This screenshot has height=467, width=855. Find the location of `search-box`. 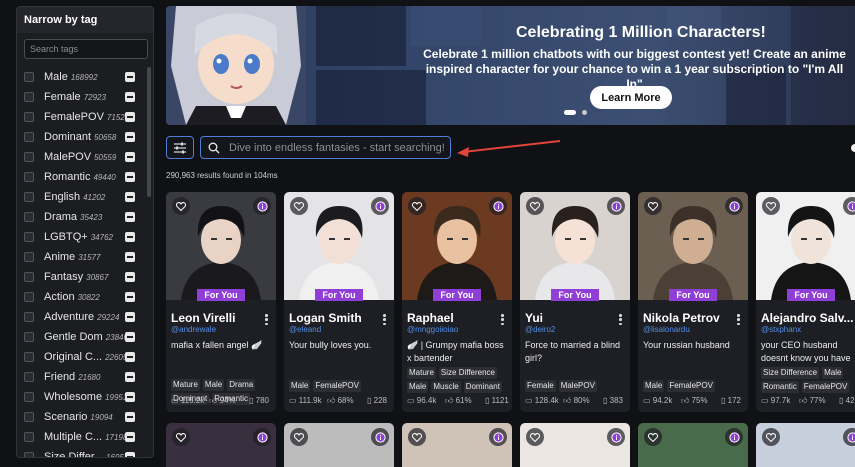

search-box is located at coordinates (325, 147).